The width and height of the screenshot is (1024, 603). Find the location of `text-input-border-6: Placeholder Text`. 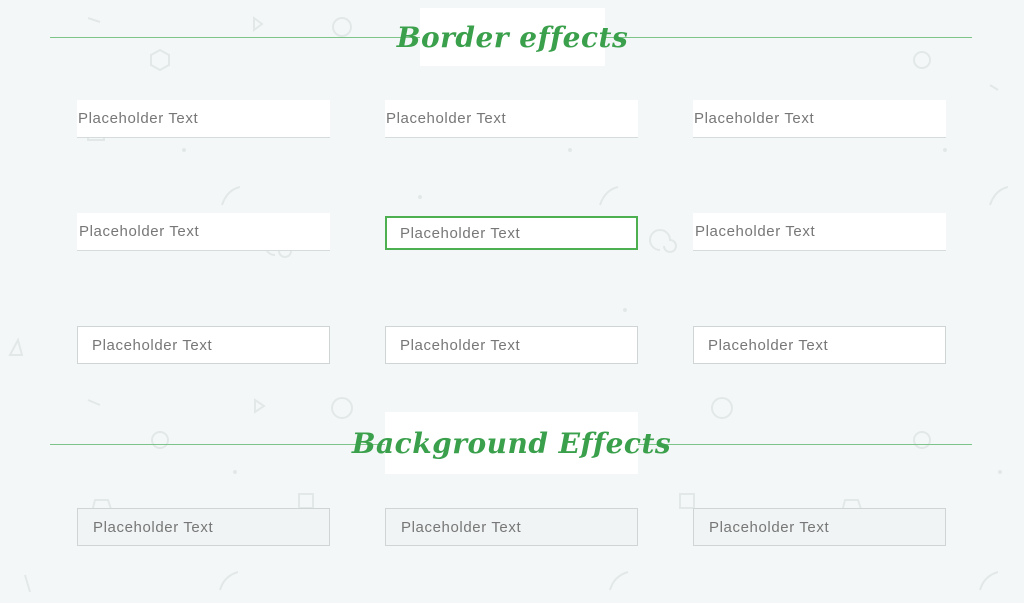

text-input-border-6: Placeholder Text is located at coordinates (819, 232).